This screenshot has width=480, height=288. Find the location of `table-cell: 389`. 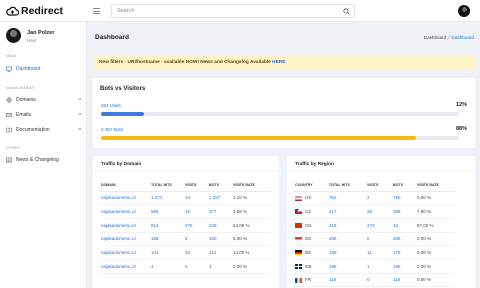

table-cell: 389 is located at coordinates (403, 211).